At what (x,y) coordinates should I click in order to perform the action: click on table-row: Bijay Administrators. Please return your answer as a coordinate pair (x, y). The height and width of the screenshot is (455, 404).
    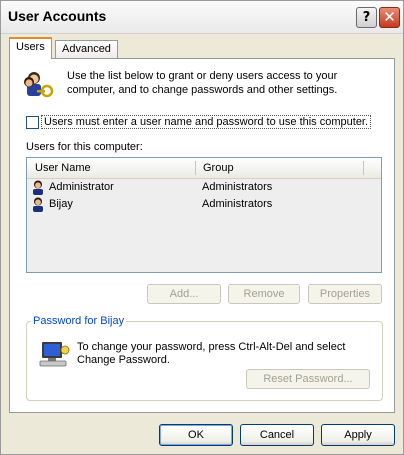
    Looking at the image, I should click on (204, 204).